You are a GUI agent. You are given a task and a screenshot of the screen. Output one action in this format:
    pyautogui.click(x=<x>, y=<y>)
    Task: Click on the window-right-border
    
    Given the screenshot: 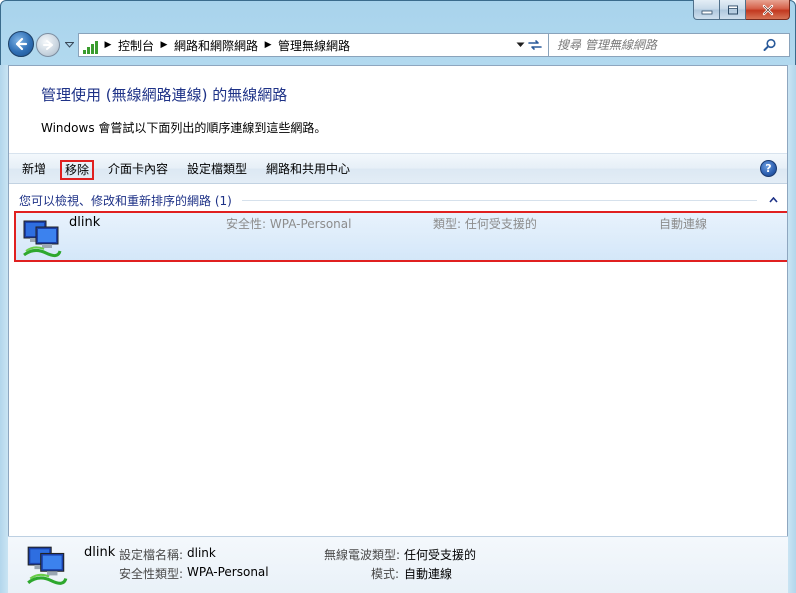 What is the action you would take?
    pyautogui.click(x=792, y=329)
    